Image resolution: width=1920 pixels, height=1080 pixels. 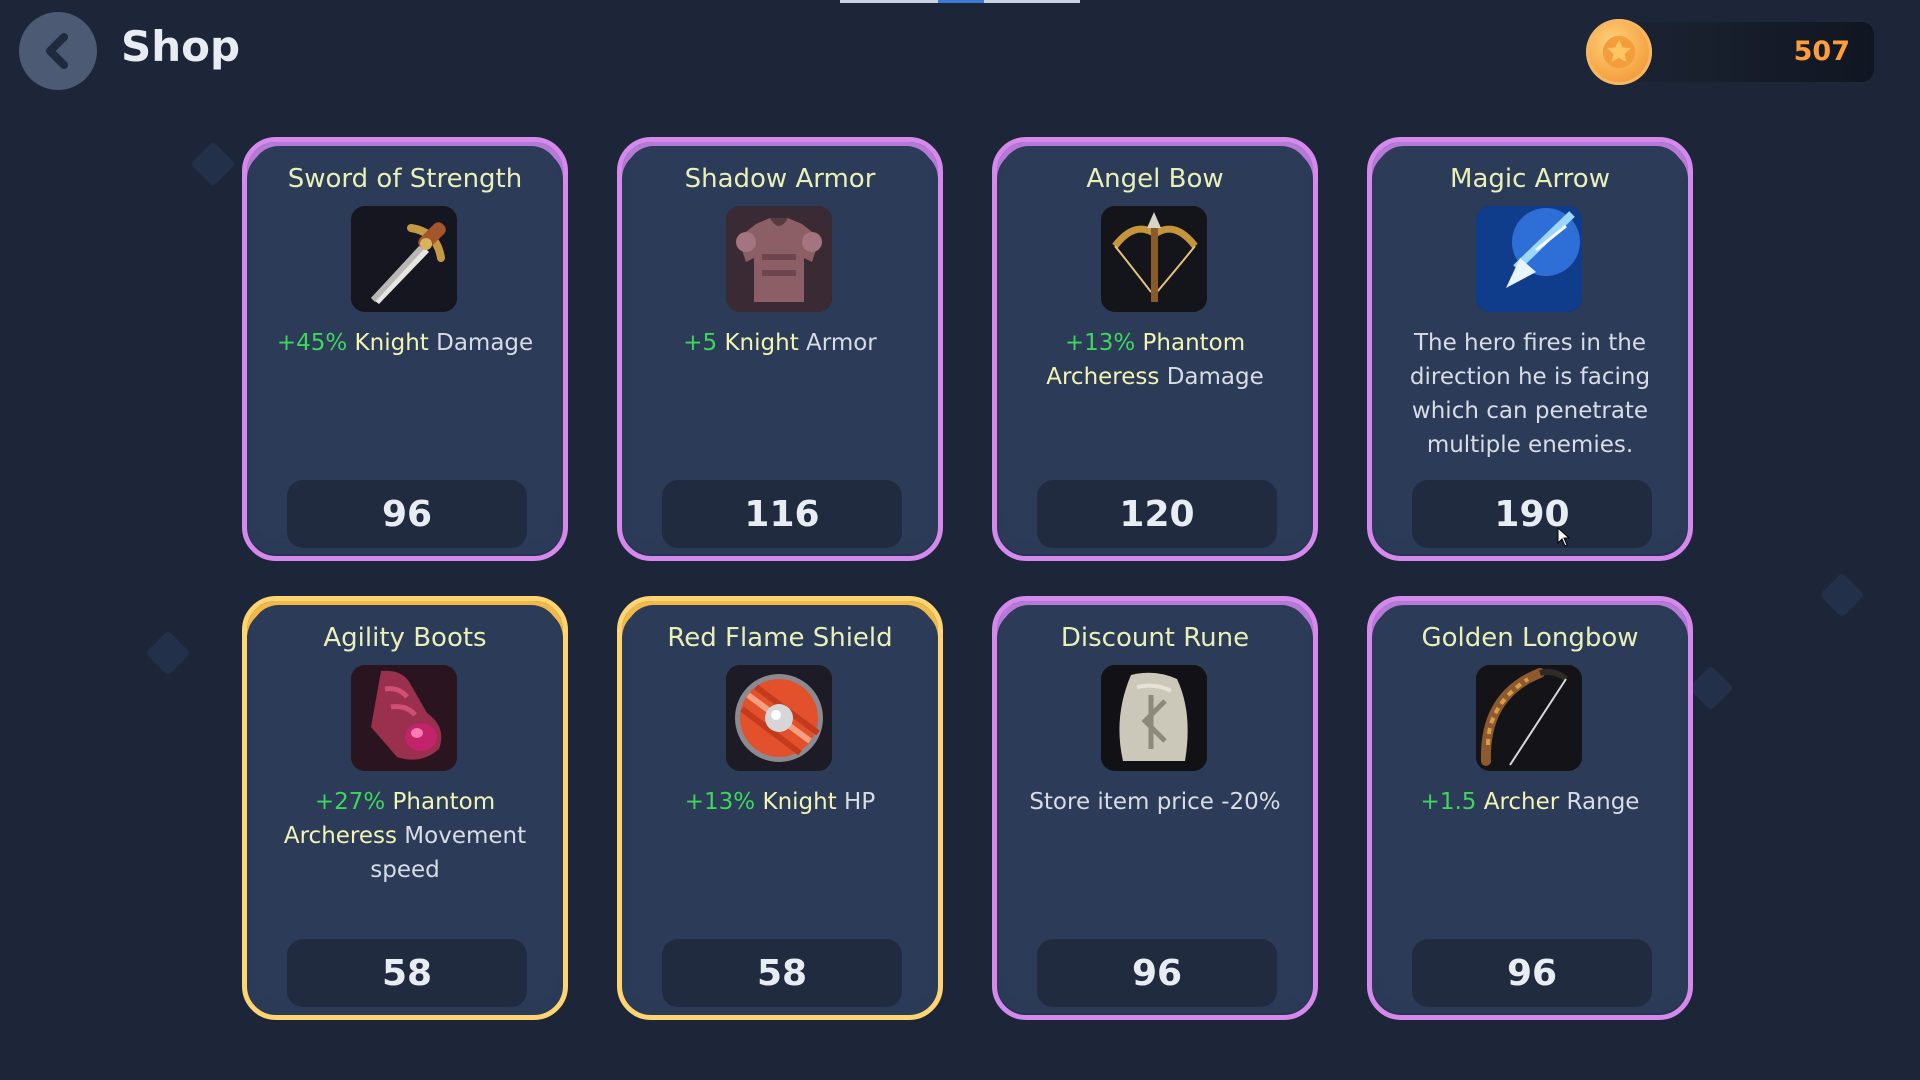 What do you see at coordinates (405, 836) in the screenshot?
I see `item-description: +27% Phantom Archeress Movement speed` at bounding box center [405, 836].